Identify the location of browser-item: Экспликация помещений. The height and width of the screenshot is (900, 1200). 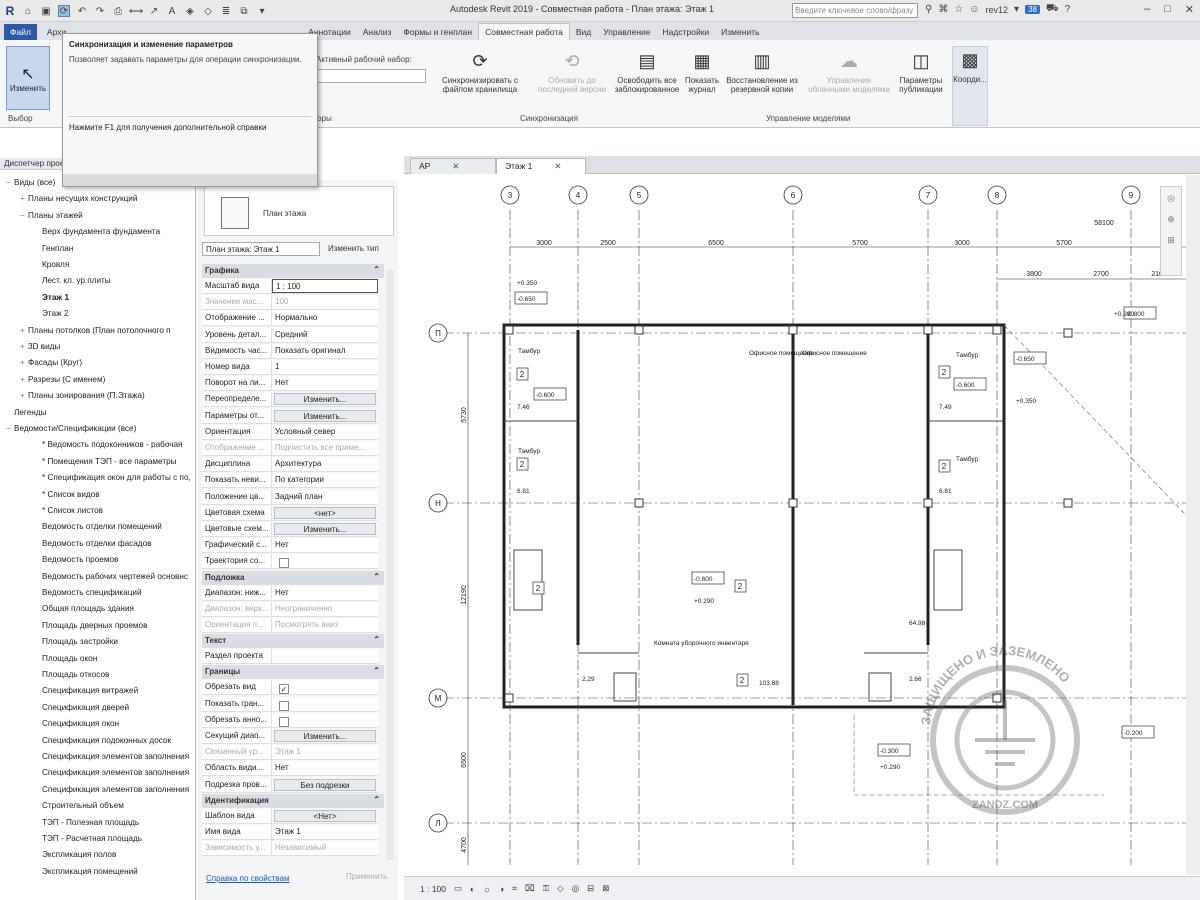
(86, 871).